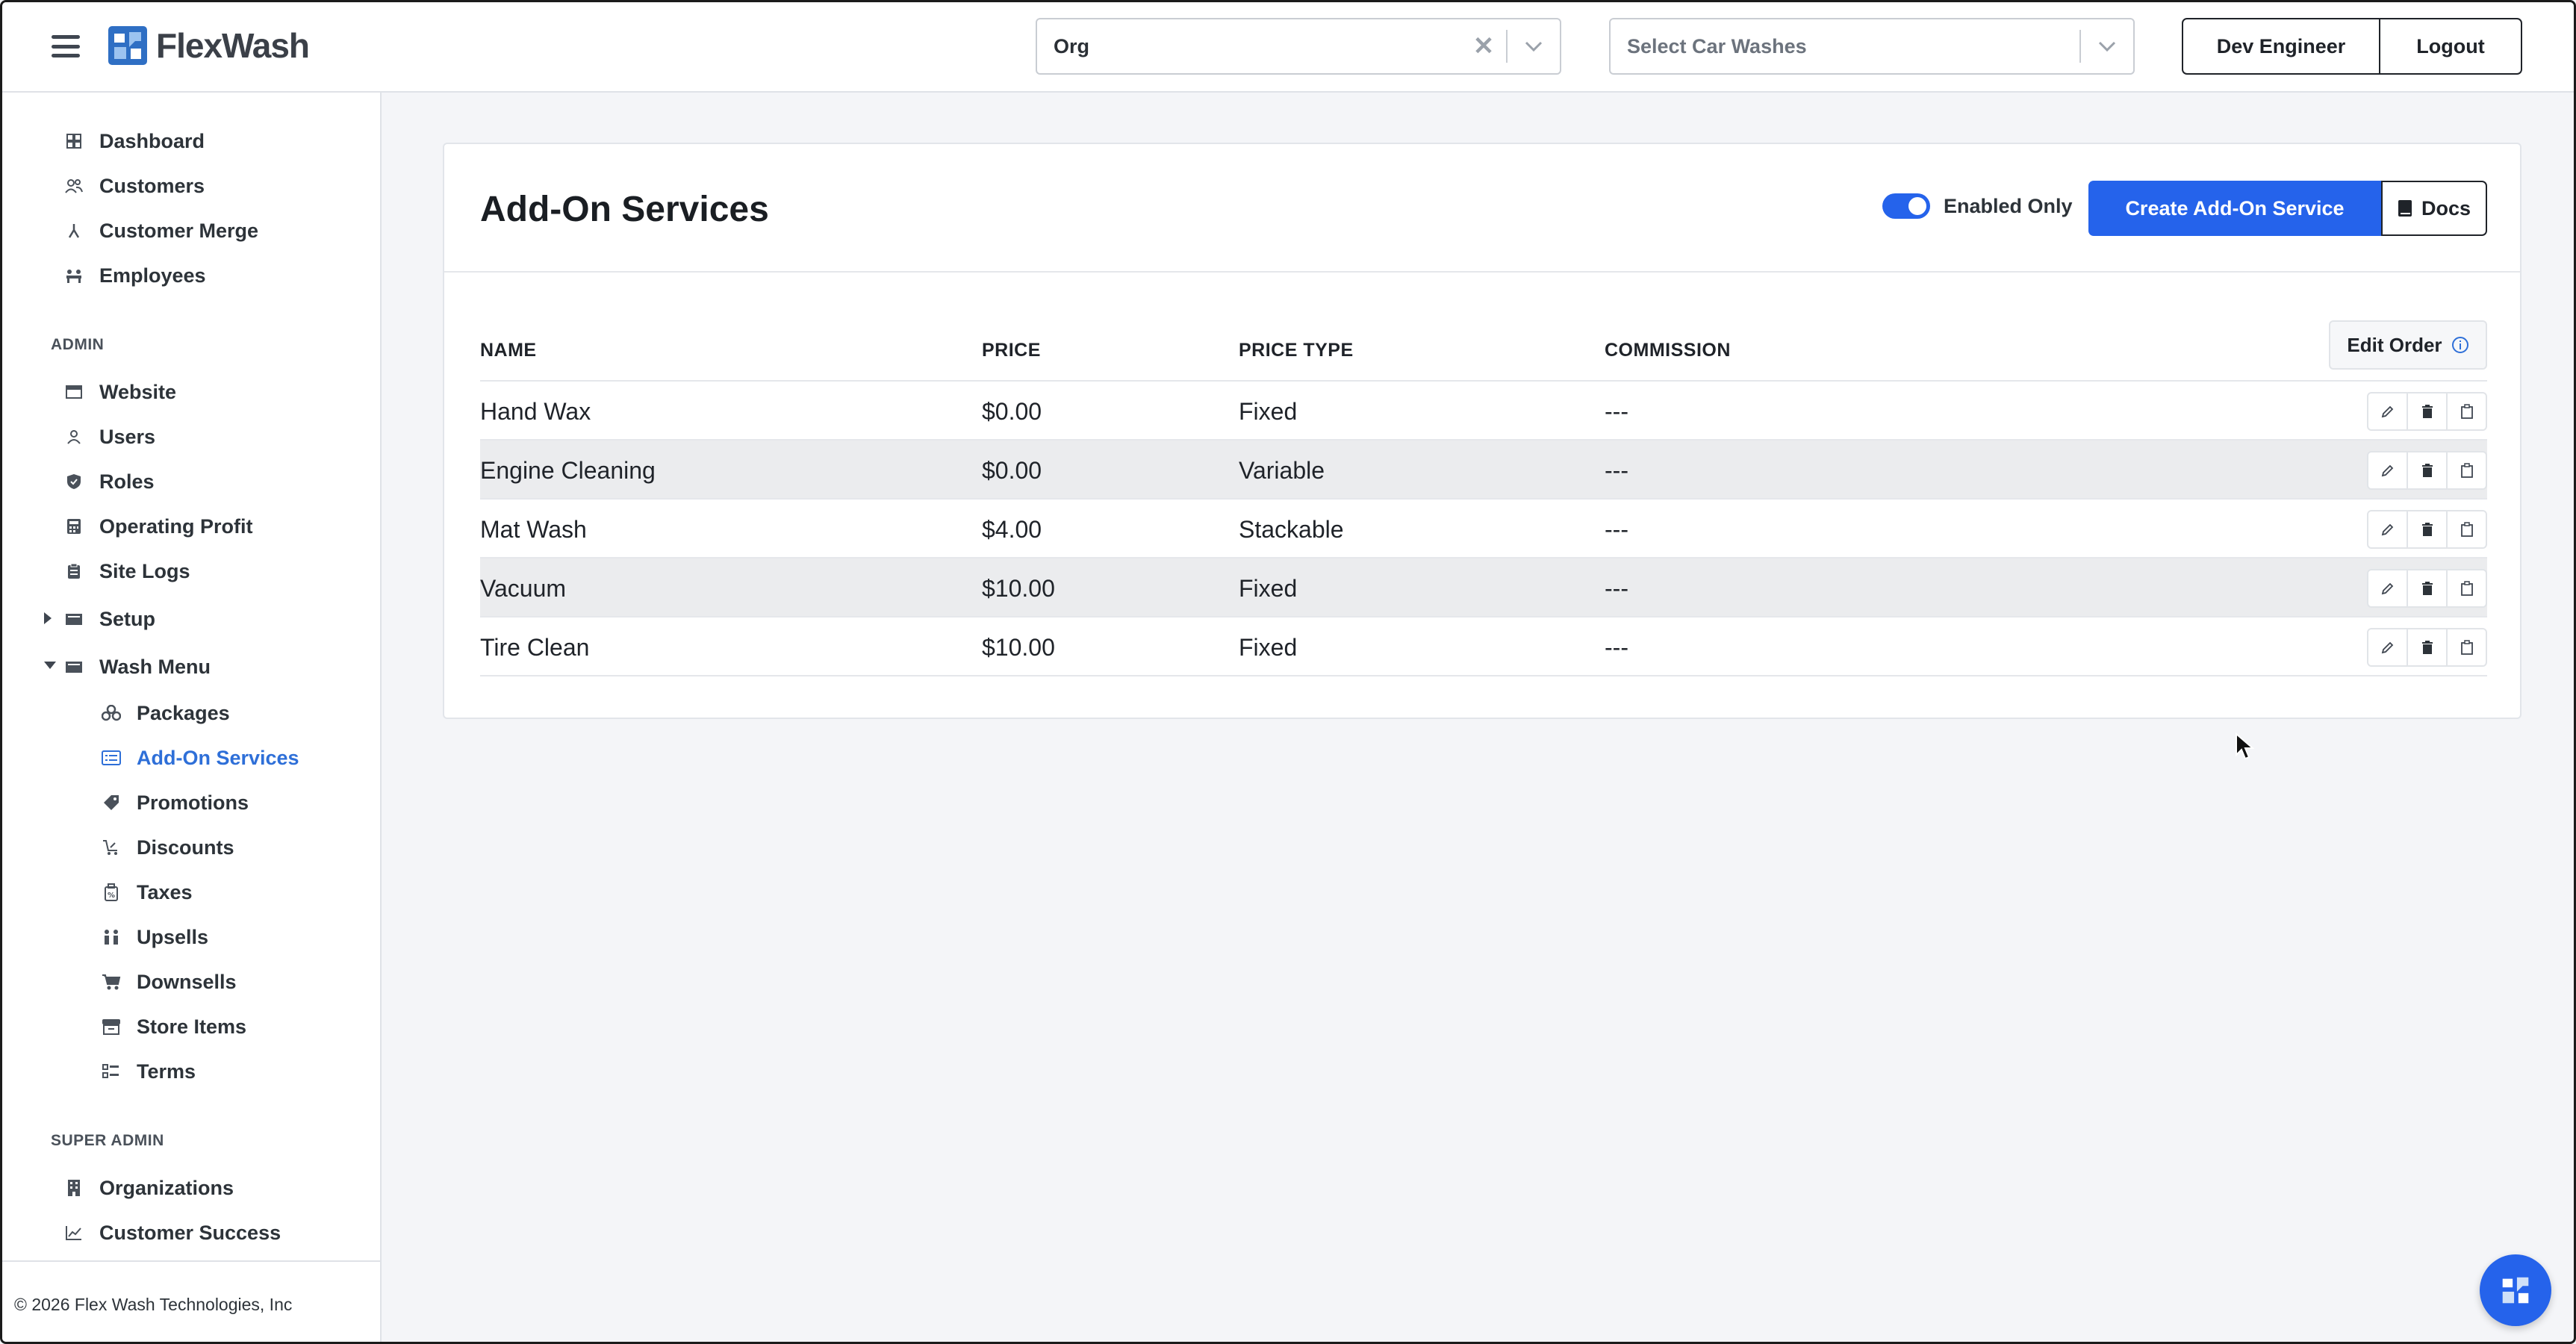 This screenshot has height=1344, width=2576. Describe the element at coordinates (99, 1071) in the screenshot. I see `sidebar-item-terms: Terms` at that location.